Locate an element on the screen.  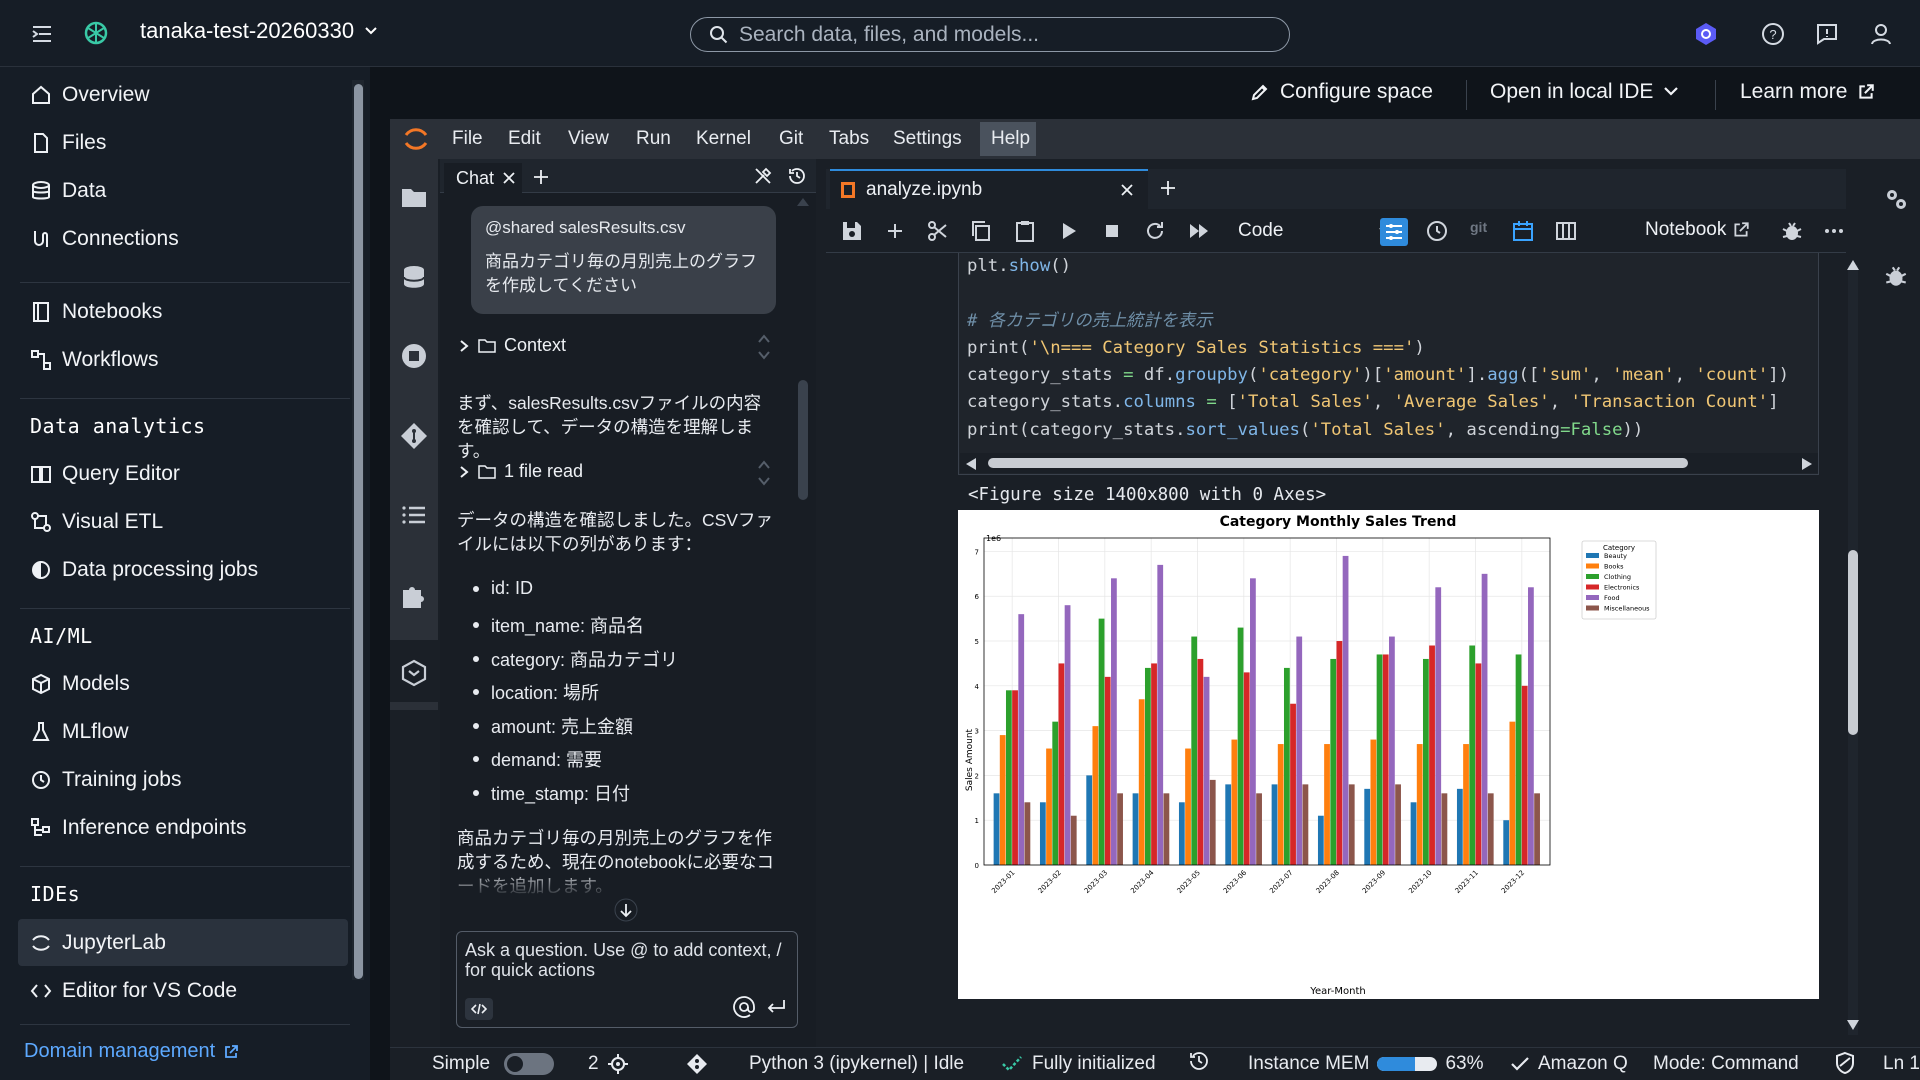
menu-kernel: Kernel is located at coordinates (723, 139).